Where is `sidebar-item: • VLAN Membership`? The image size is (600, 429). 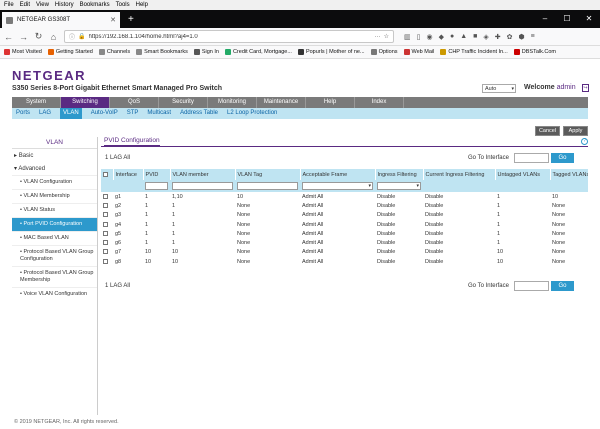
sidebar-item: • VLAN Membership is located at coordinates (54, 196).